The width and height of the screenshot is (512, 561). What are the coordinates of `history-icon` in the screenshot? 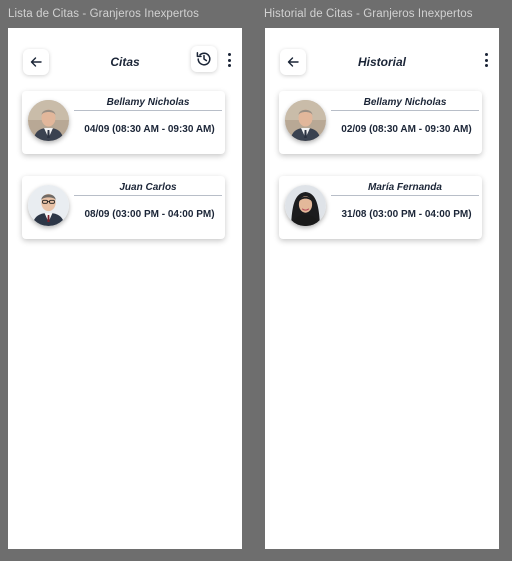 It's located at (203, 59).